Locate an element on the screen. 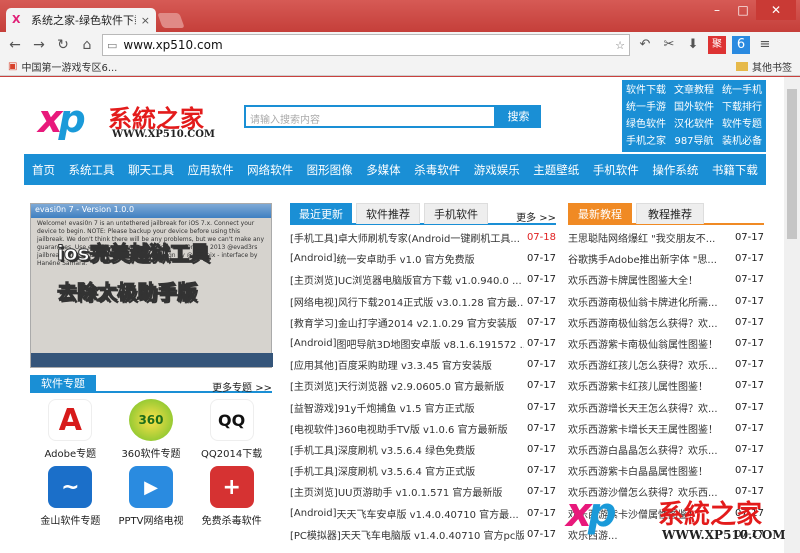  more-topics-link: 更多专题 >> is located at coordinates (242, 386).